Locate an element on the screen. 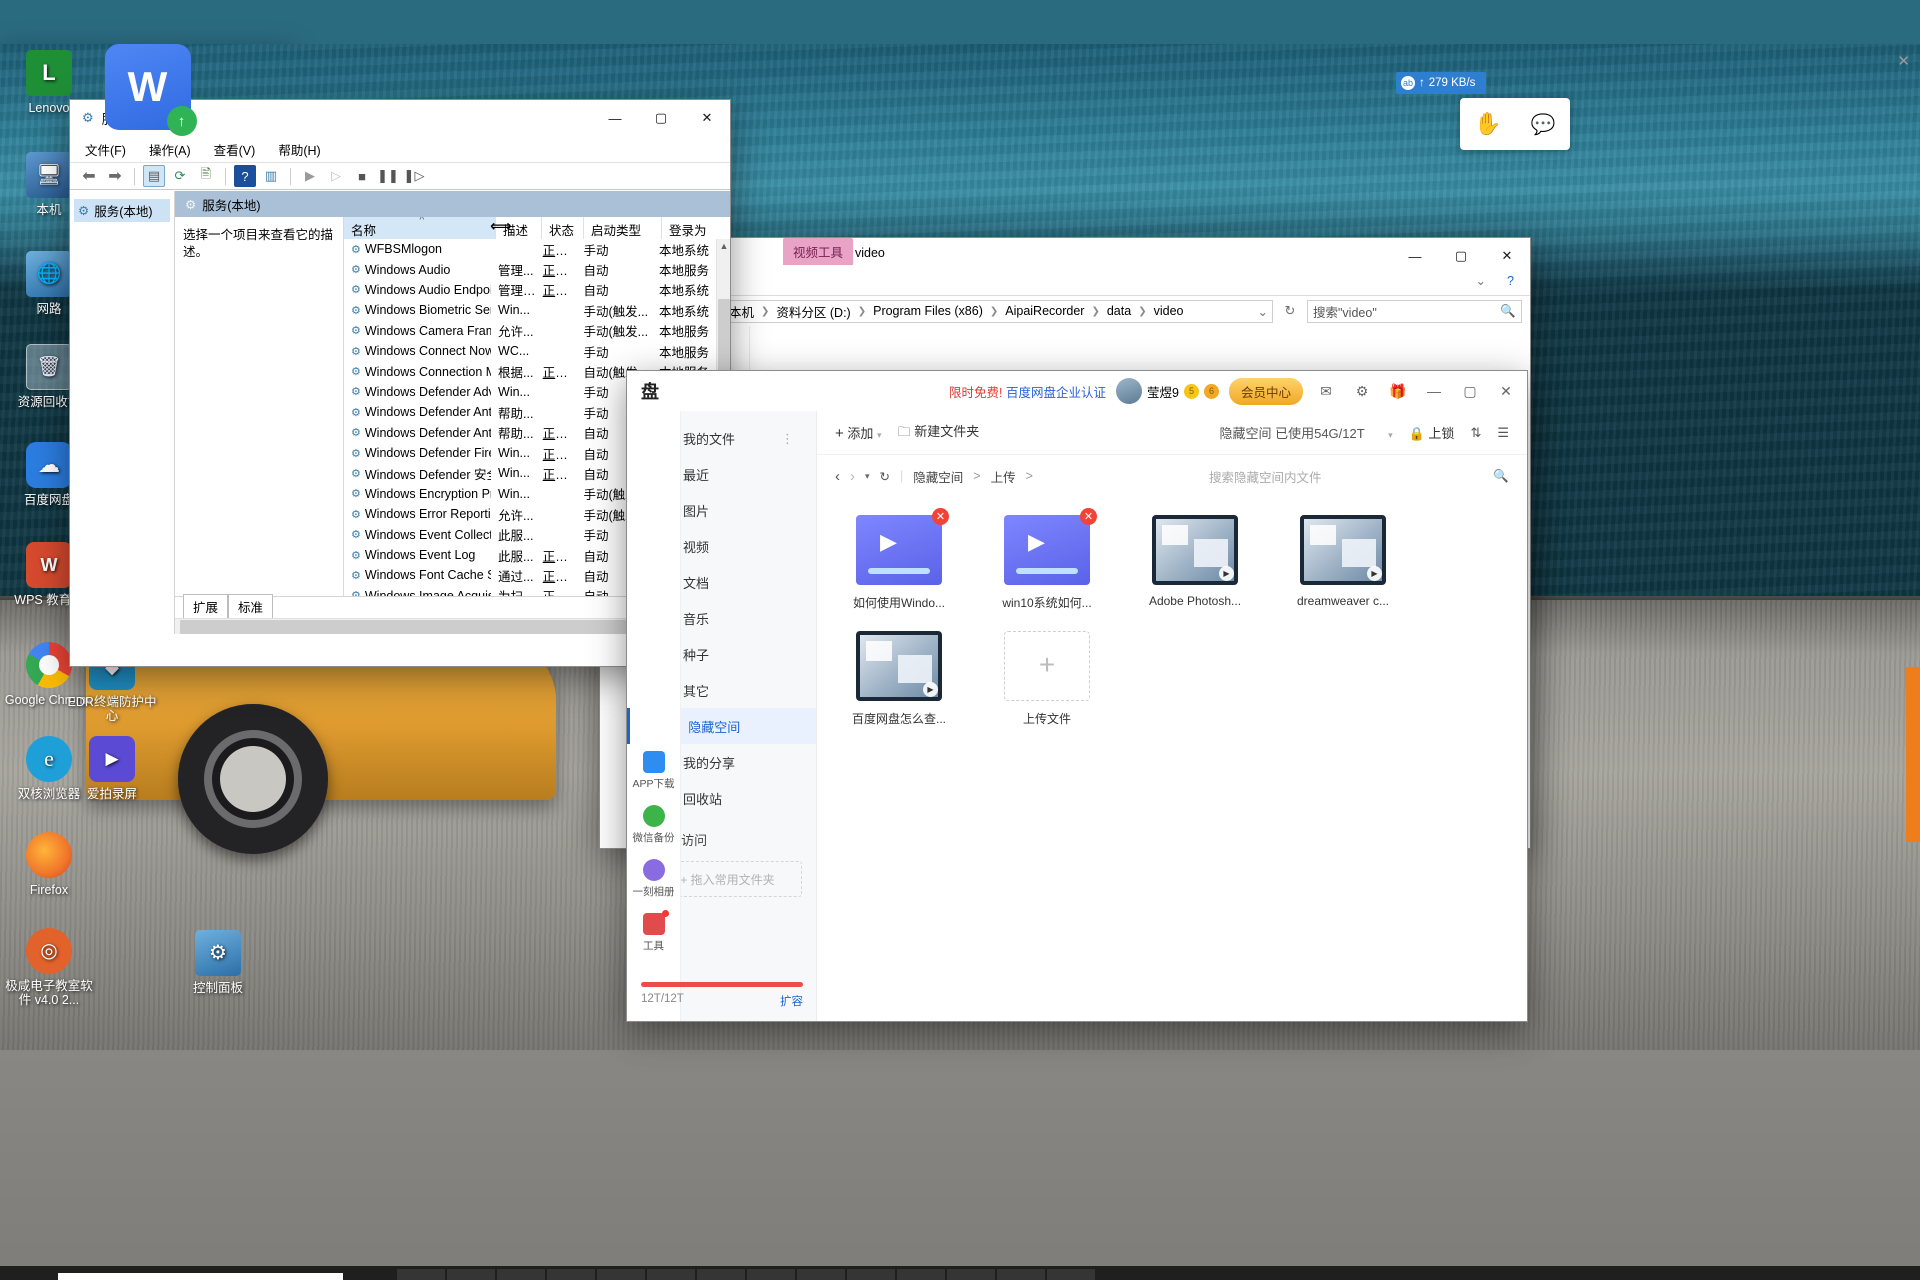 Image resolution: width=1920 pixels, height=1280 pixels. services-window-buttons: — ▢ ✕ is located at coordinates (661, 118).